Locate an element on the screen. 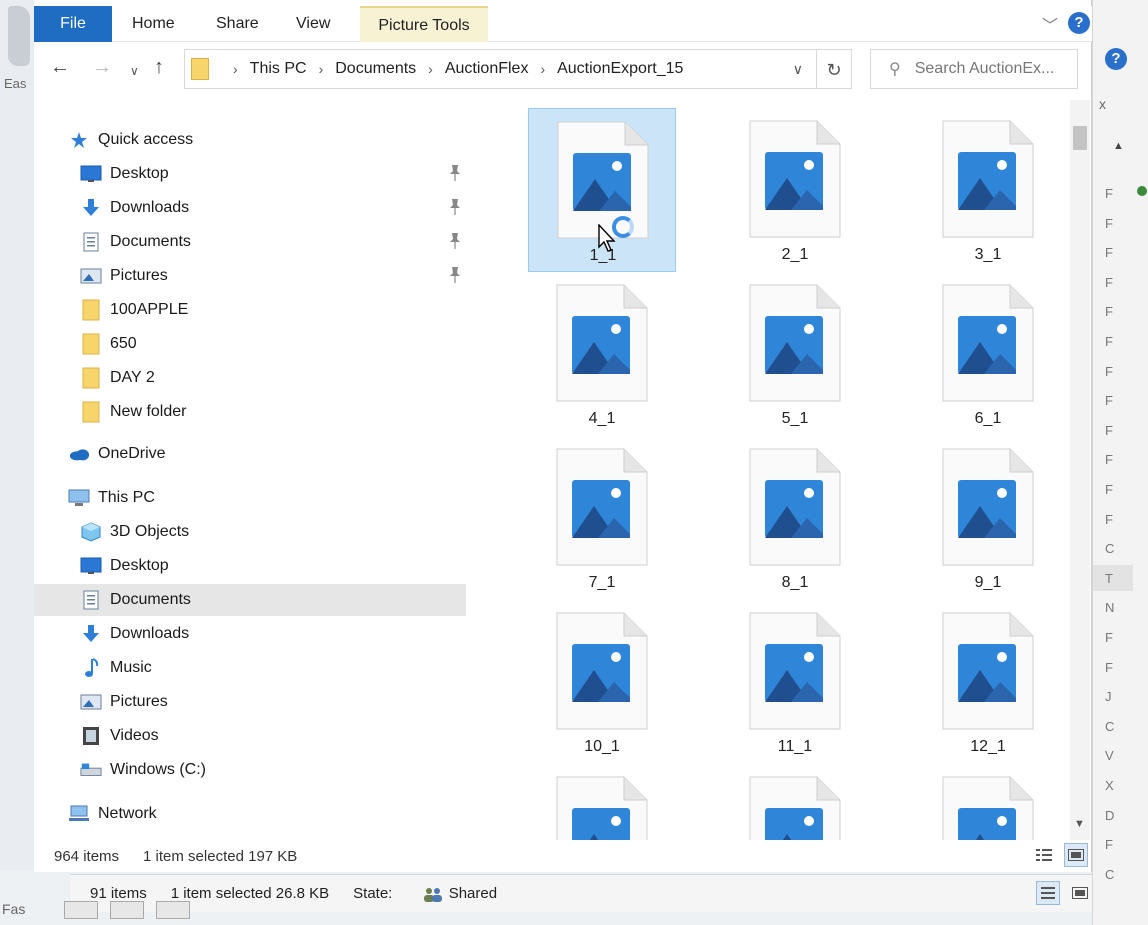  file-item: 10_1 is located at coordinates (602, 682).